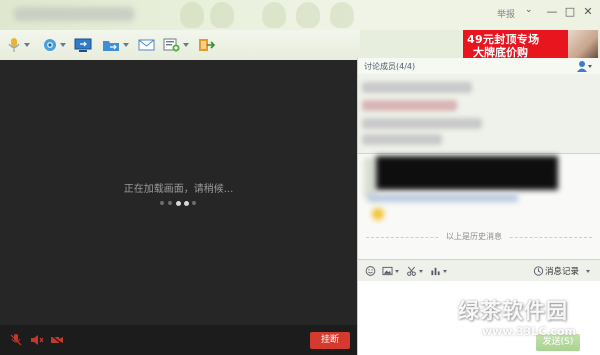 The width and height of the screenshot is (600, 355). I want to click on app-add-icon, so click(171, 45).